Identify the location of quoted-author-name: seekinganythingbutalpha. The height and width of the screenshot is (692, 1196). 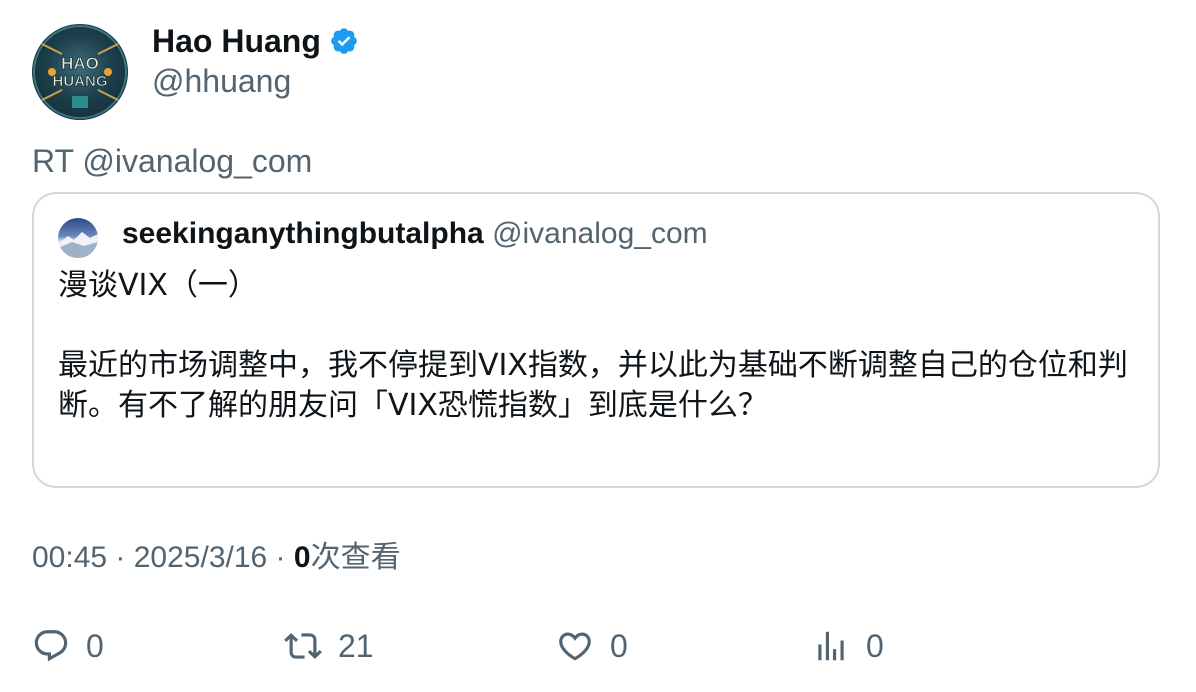
(303, 233).